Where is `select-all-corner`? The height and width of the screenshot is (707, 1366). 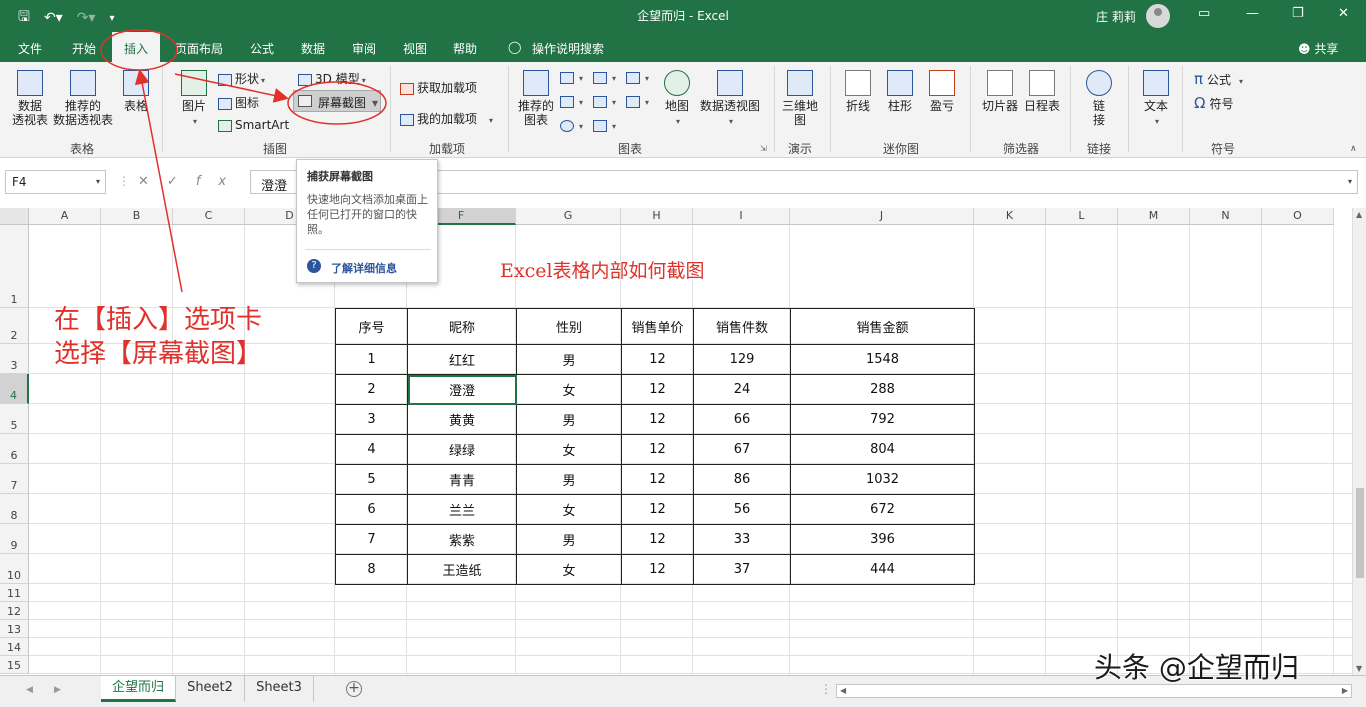
select-all-corner is located at coordinates (14, 216).